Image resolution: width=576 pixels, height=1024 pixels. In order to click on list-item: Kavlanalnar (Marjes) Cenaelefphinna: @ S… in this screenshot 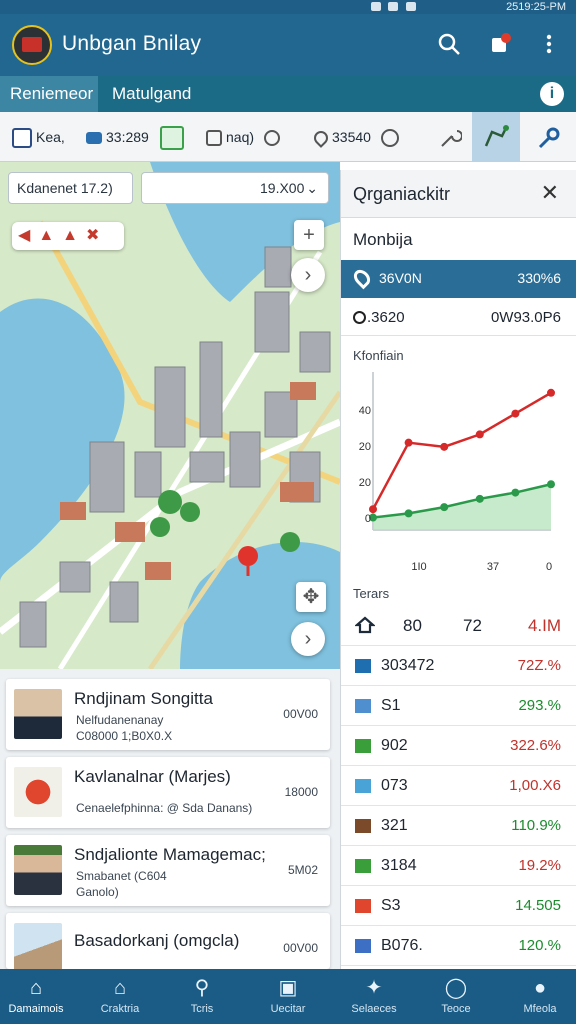, I will do `click(168, 792)`.